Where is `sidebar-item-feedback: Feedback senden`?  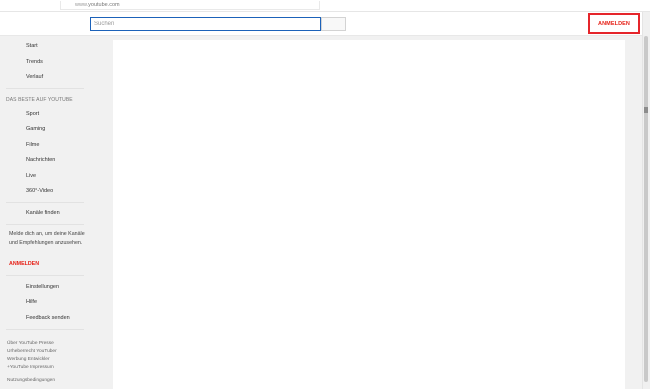 sidebar-item-feedback: Feedback senden is located at coordinates (48, 318).